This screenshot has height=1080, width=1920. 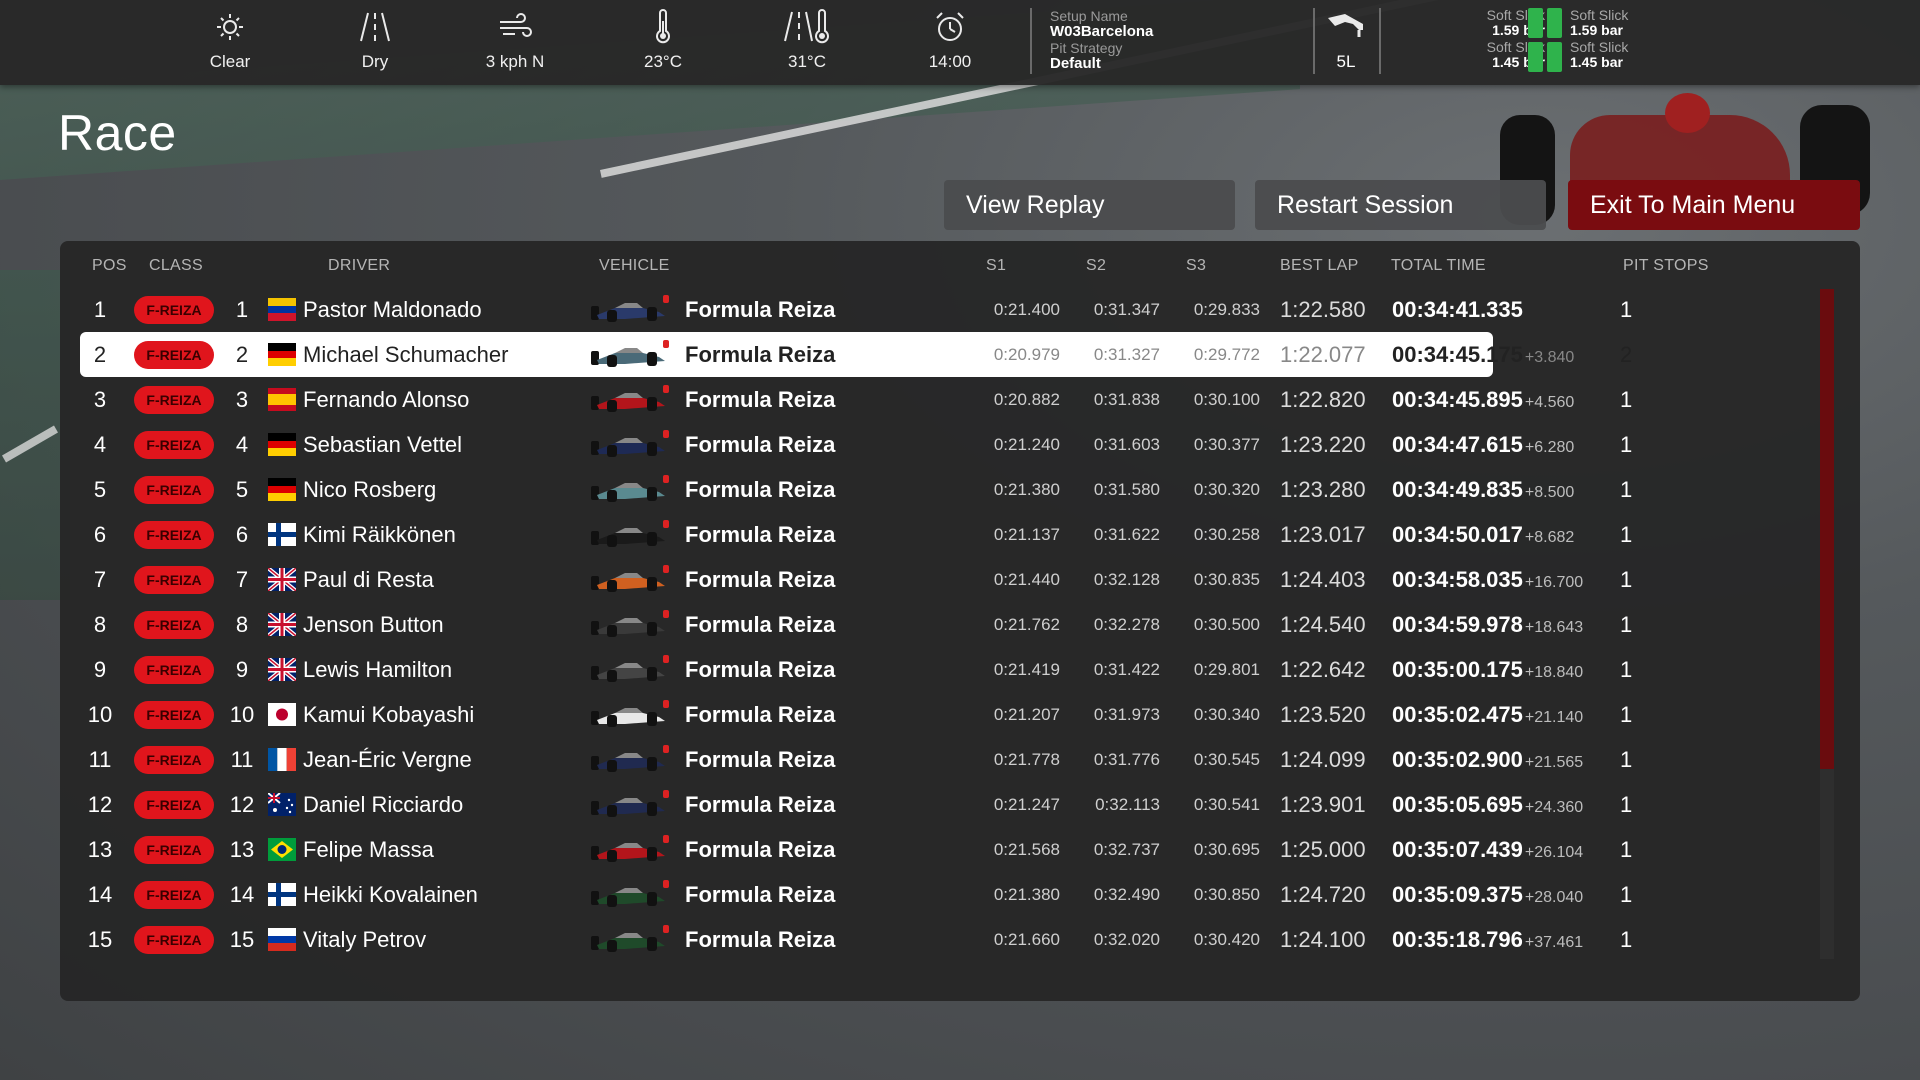 I want to click on gap-to-leader: +16.700, so click(x=1554, y=582).